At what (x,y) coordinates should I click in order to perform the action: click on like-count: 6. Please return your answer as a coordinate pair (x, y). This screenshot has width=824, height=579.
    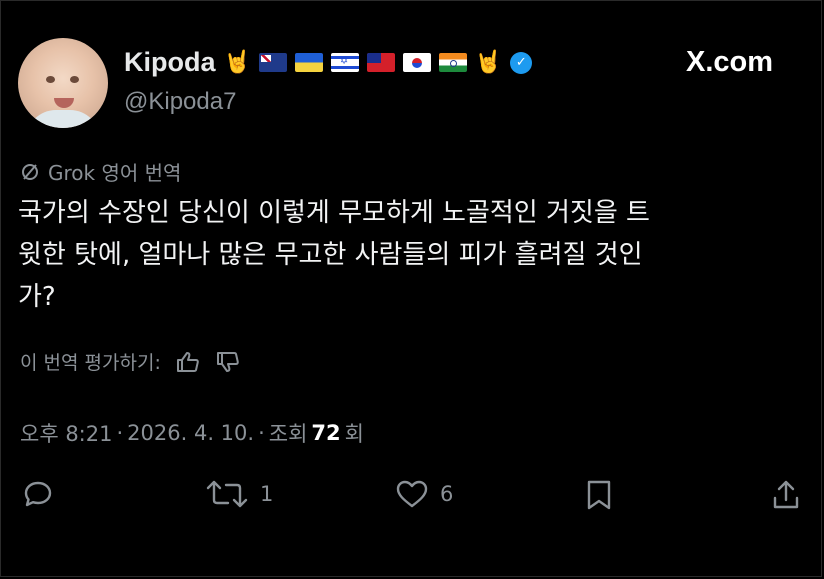
    Looking at the image, I should click on (447, 494).